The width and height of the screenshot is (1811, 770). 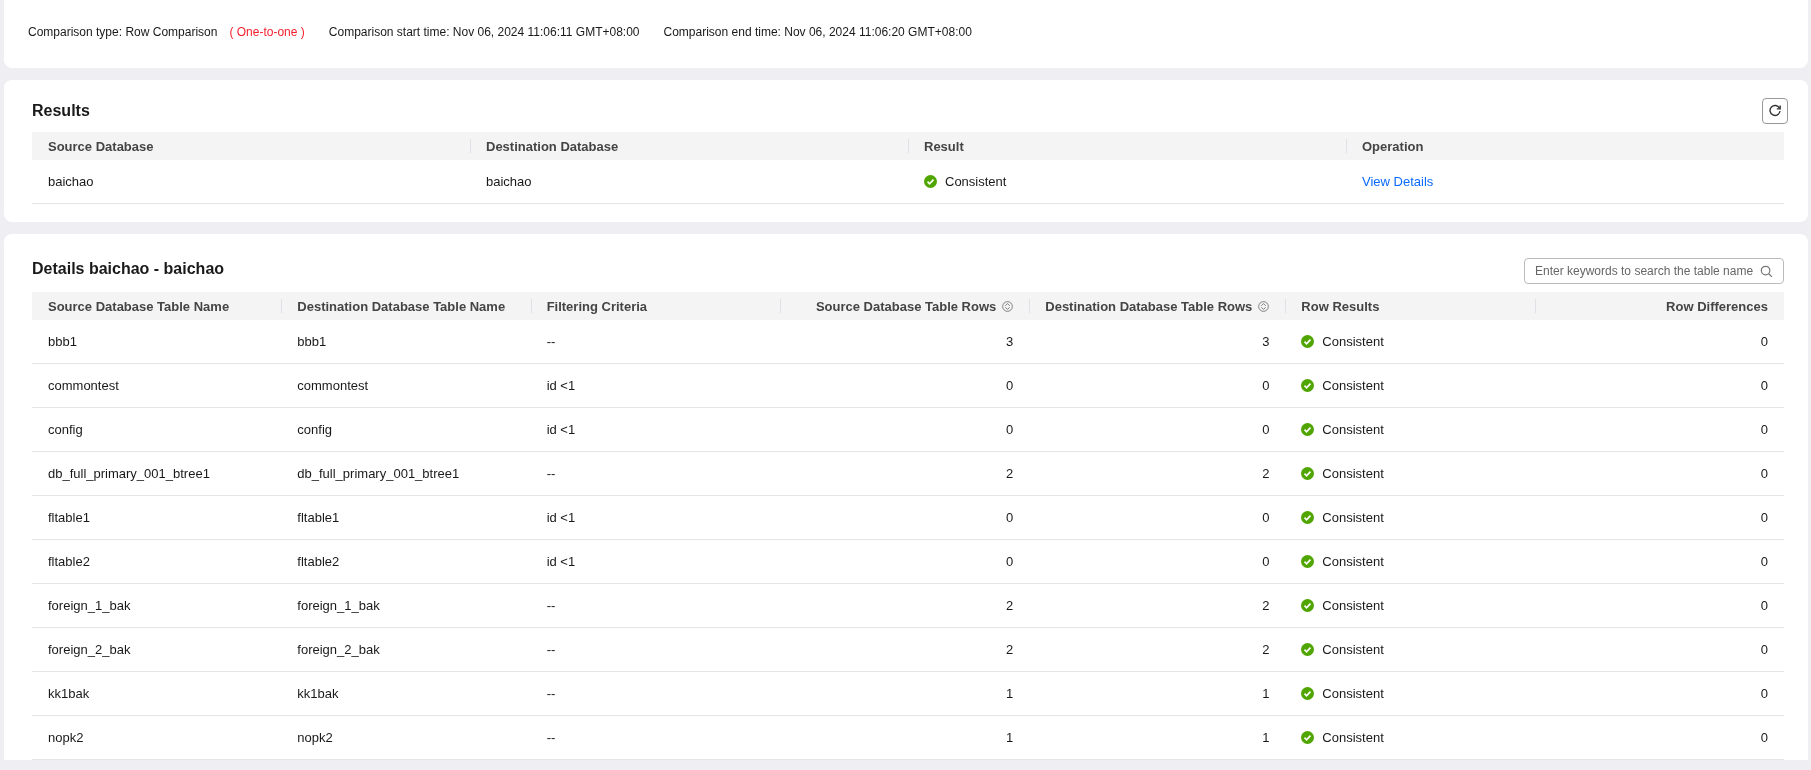 What do you see at coordinates (401, 306) in the screenshot?
I see `column-header: Destination Database Table Name` at bounding box center [401, 306].